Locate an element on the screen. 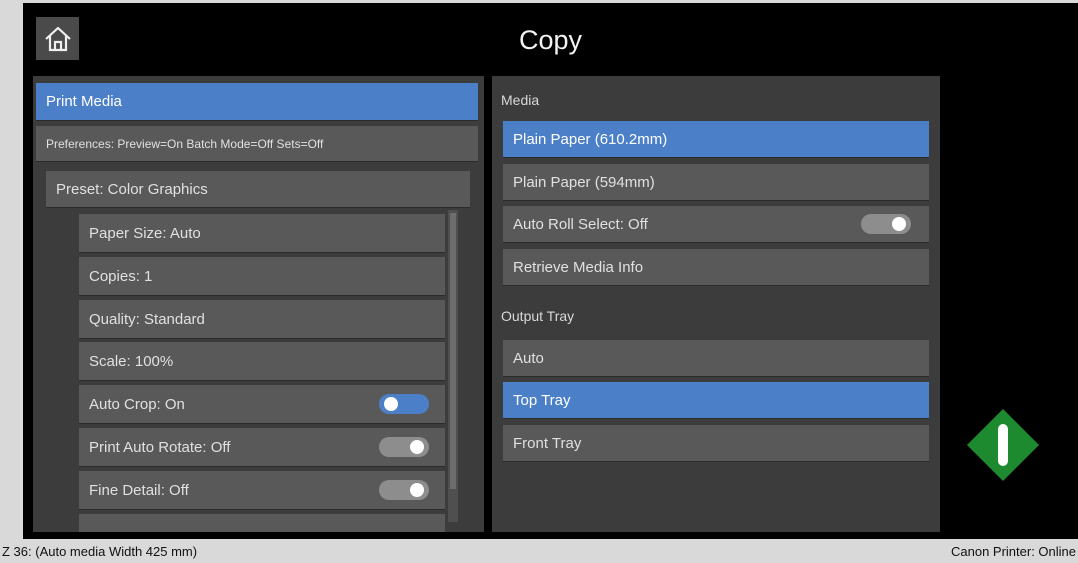 The width and height of the screenshot is (1078, 563). output-tray-section-label: Output Tray is located at coordinates (538, 316).